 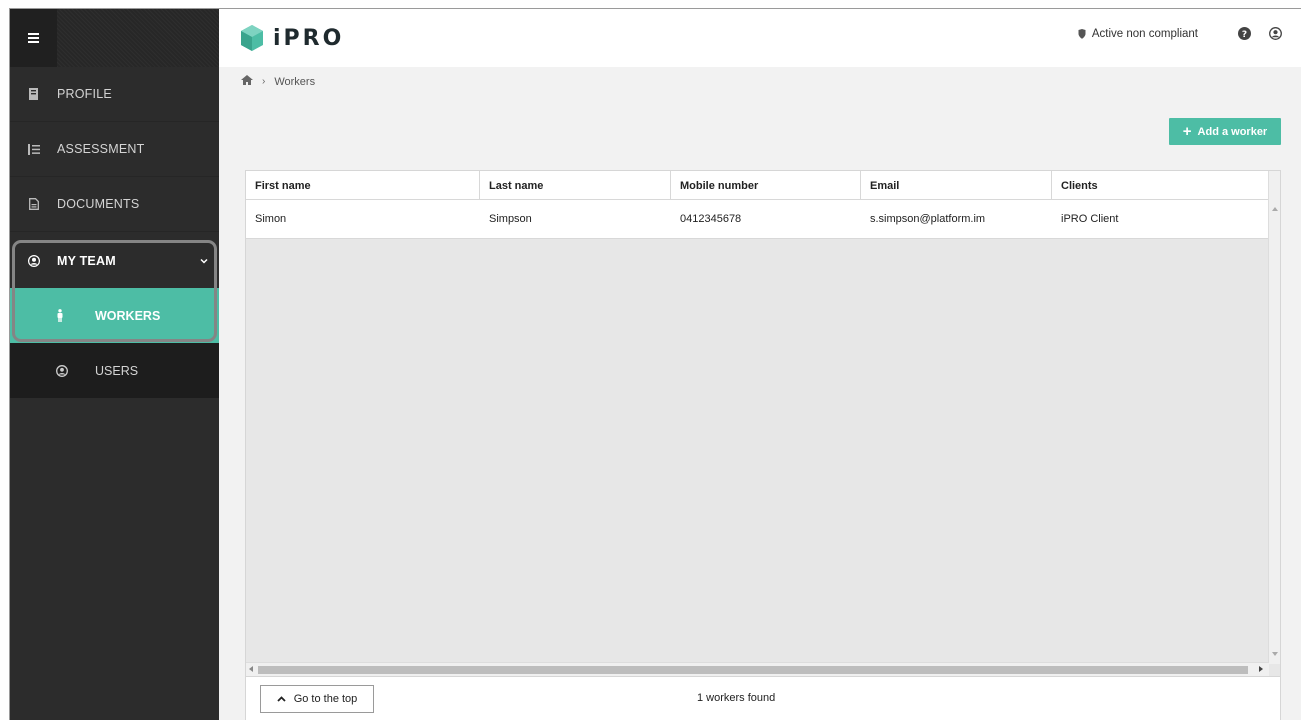 I want to click on scroll-down-icon, so click(x=1275, y=654).